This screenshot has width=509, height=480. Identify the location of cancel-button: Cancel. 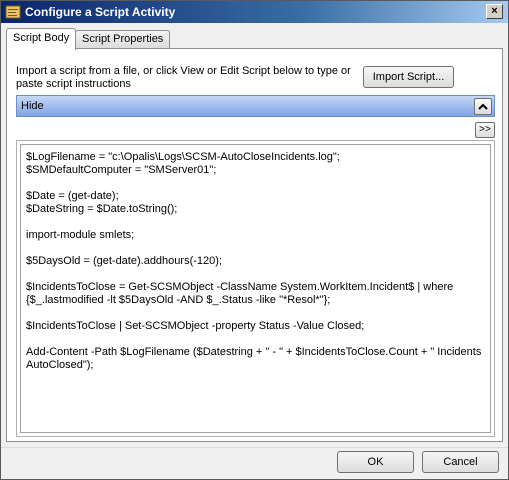
(460, 462).